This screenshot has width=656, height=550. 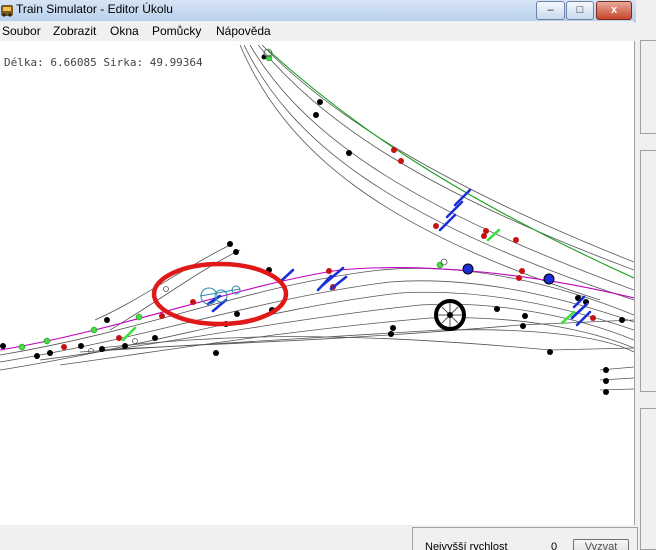 I want to click on minimize-button: –, so click(x=550, y=10).